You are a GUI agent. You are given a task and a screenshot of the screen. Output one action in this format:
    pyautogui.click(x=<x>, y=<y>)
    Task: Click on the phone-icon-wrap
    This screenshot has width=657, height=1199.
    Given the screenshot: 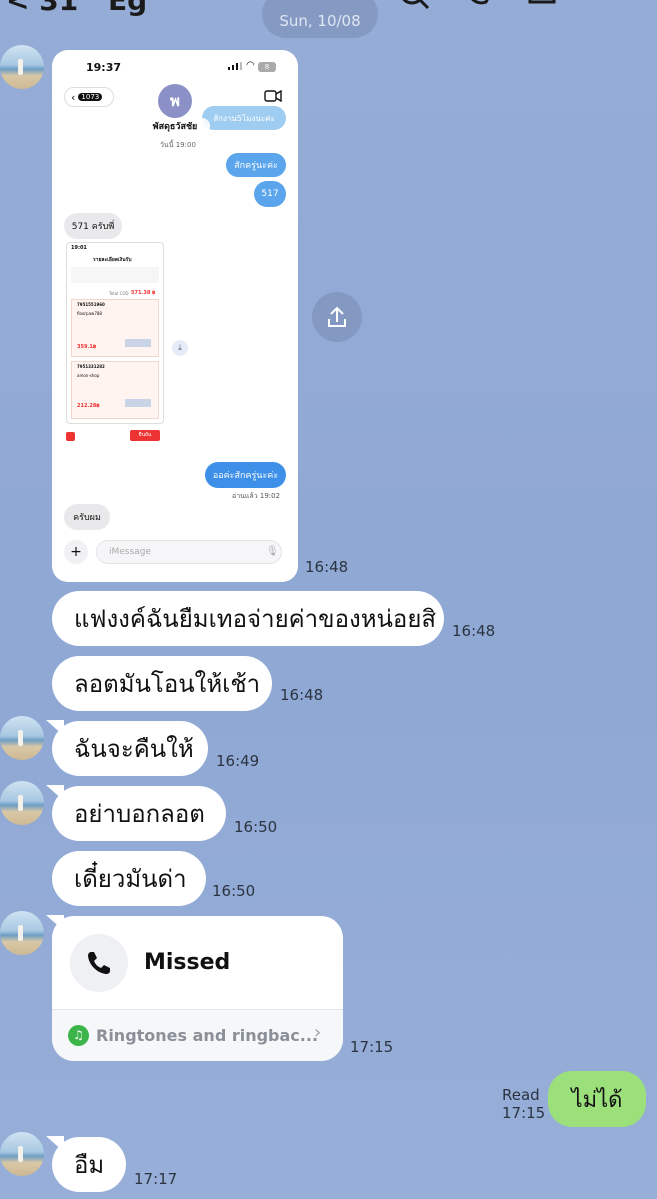 What is the action you would take?
    pyautogui.click(x=99, y=963)
    